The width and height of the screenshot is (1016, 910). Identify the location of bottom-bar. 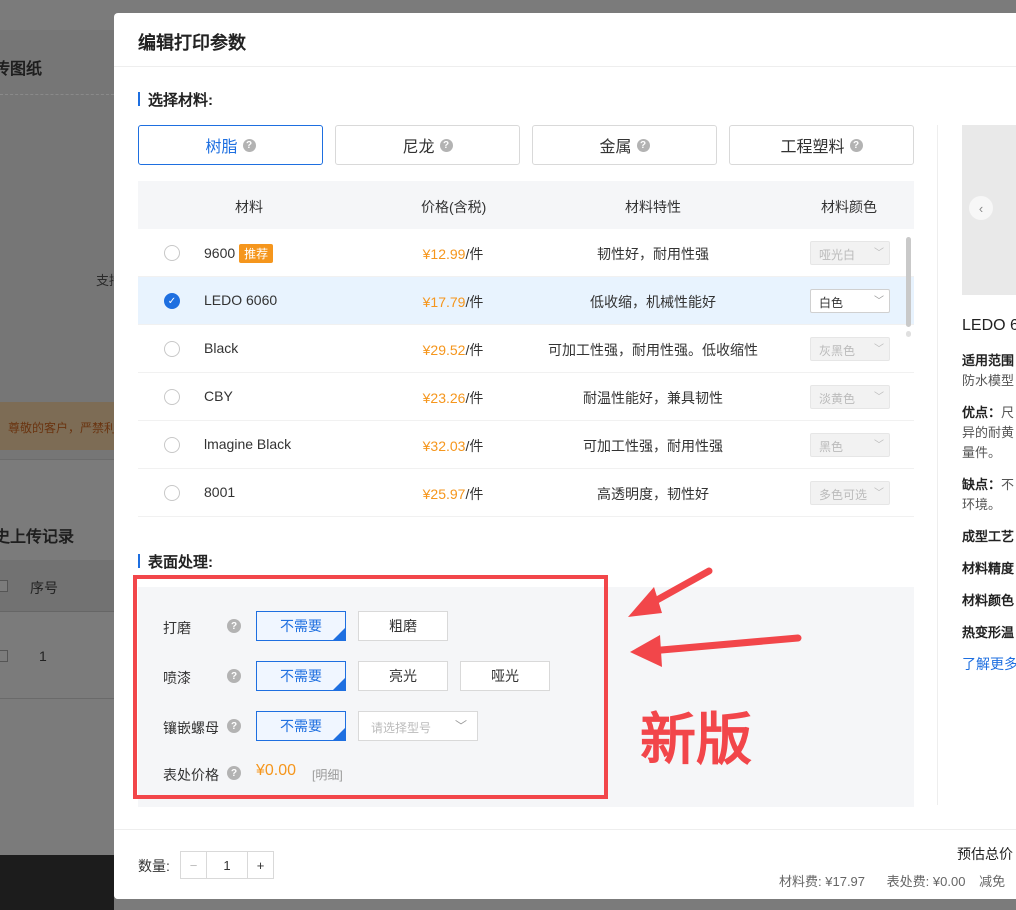
(57, 882).